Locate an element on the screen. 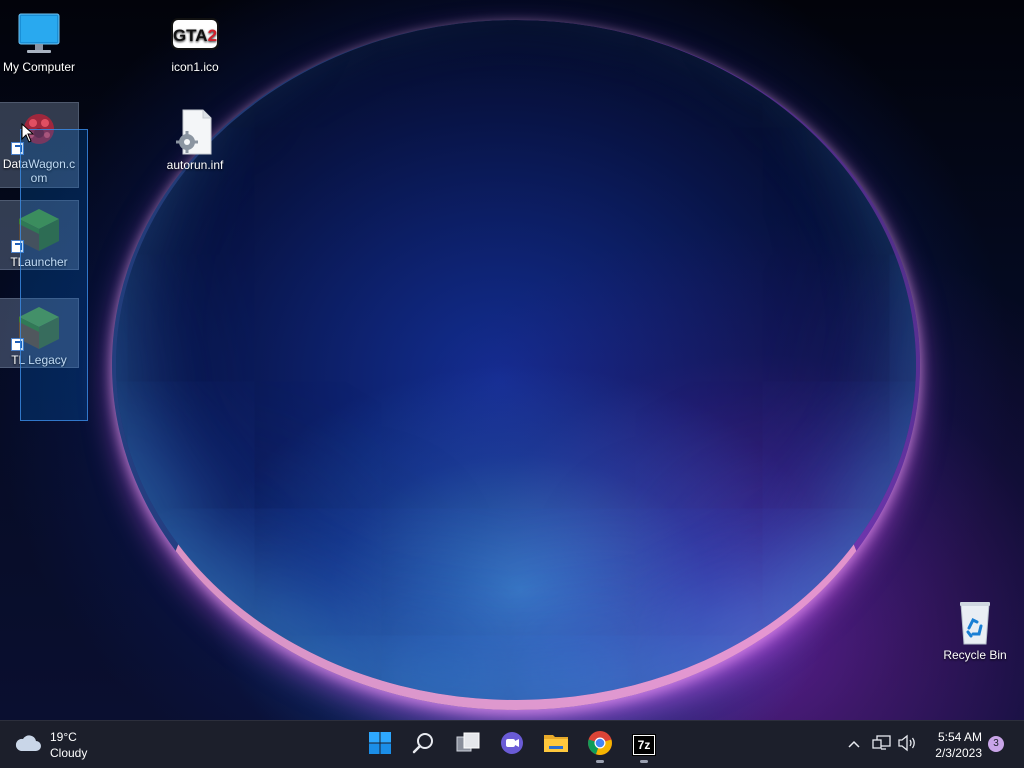  weather-condition: Cloudy is located at coordinates (69, 753).